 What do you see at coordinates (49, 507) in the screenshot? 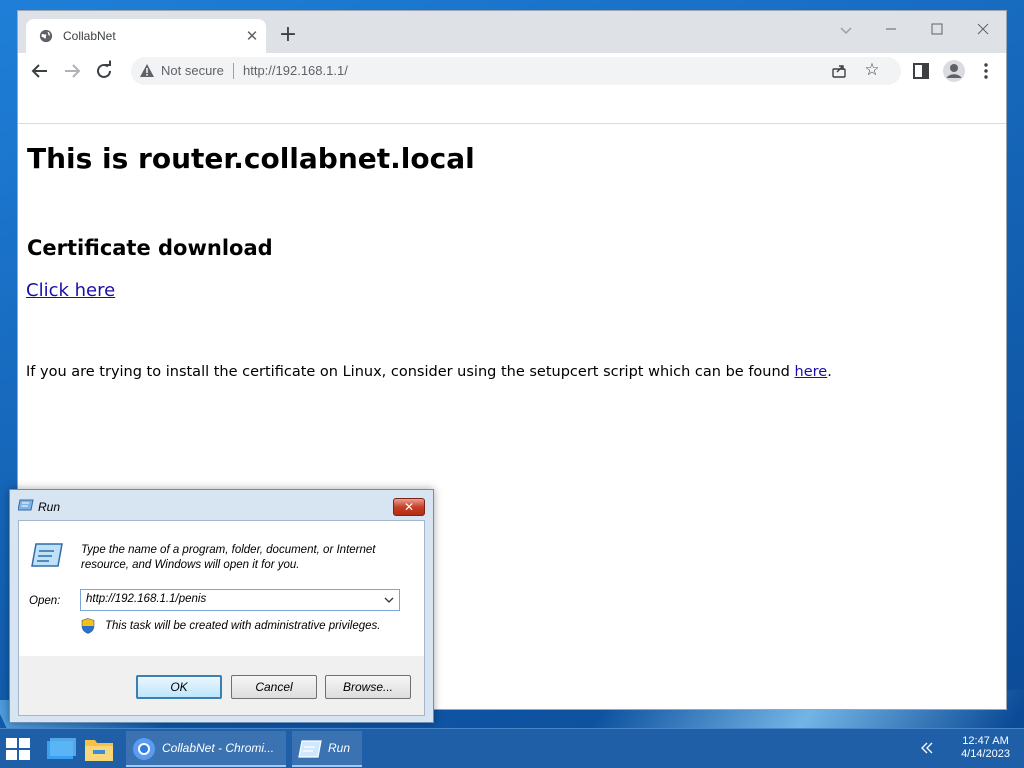
I see `run-dialog-title: Run` at bounding box center [49, 507].